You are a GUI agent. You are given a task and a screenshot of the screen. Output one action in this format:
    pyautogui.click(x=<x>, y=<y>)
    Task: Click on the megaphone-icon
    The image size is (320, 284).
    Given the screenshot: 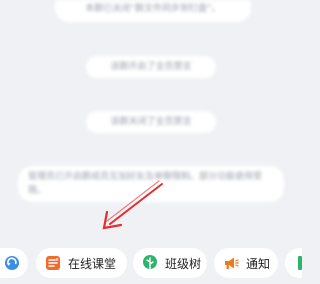 What is the action you would take?
    pyautogui.click(x=232, y=263)
    